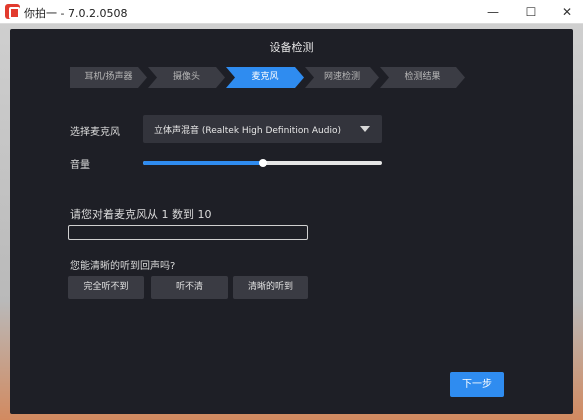 This screenshot has height=420, width=583. I want to click on microphone-dropdown: 立体声混音 (Realtek High Definition Audio), so click(262, 129).